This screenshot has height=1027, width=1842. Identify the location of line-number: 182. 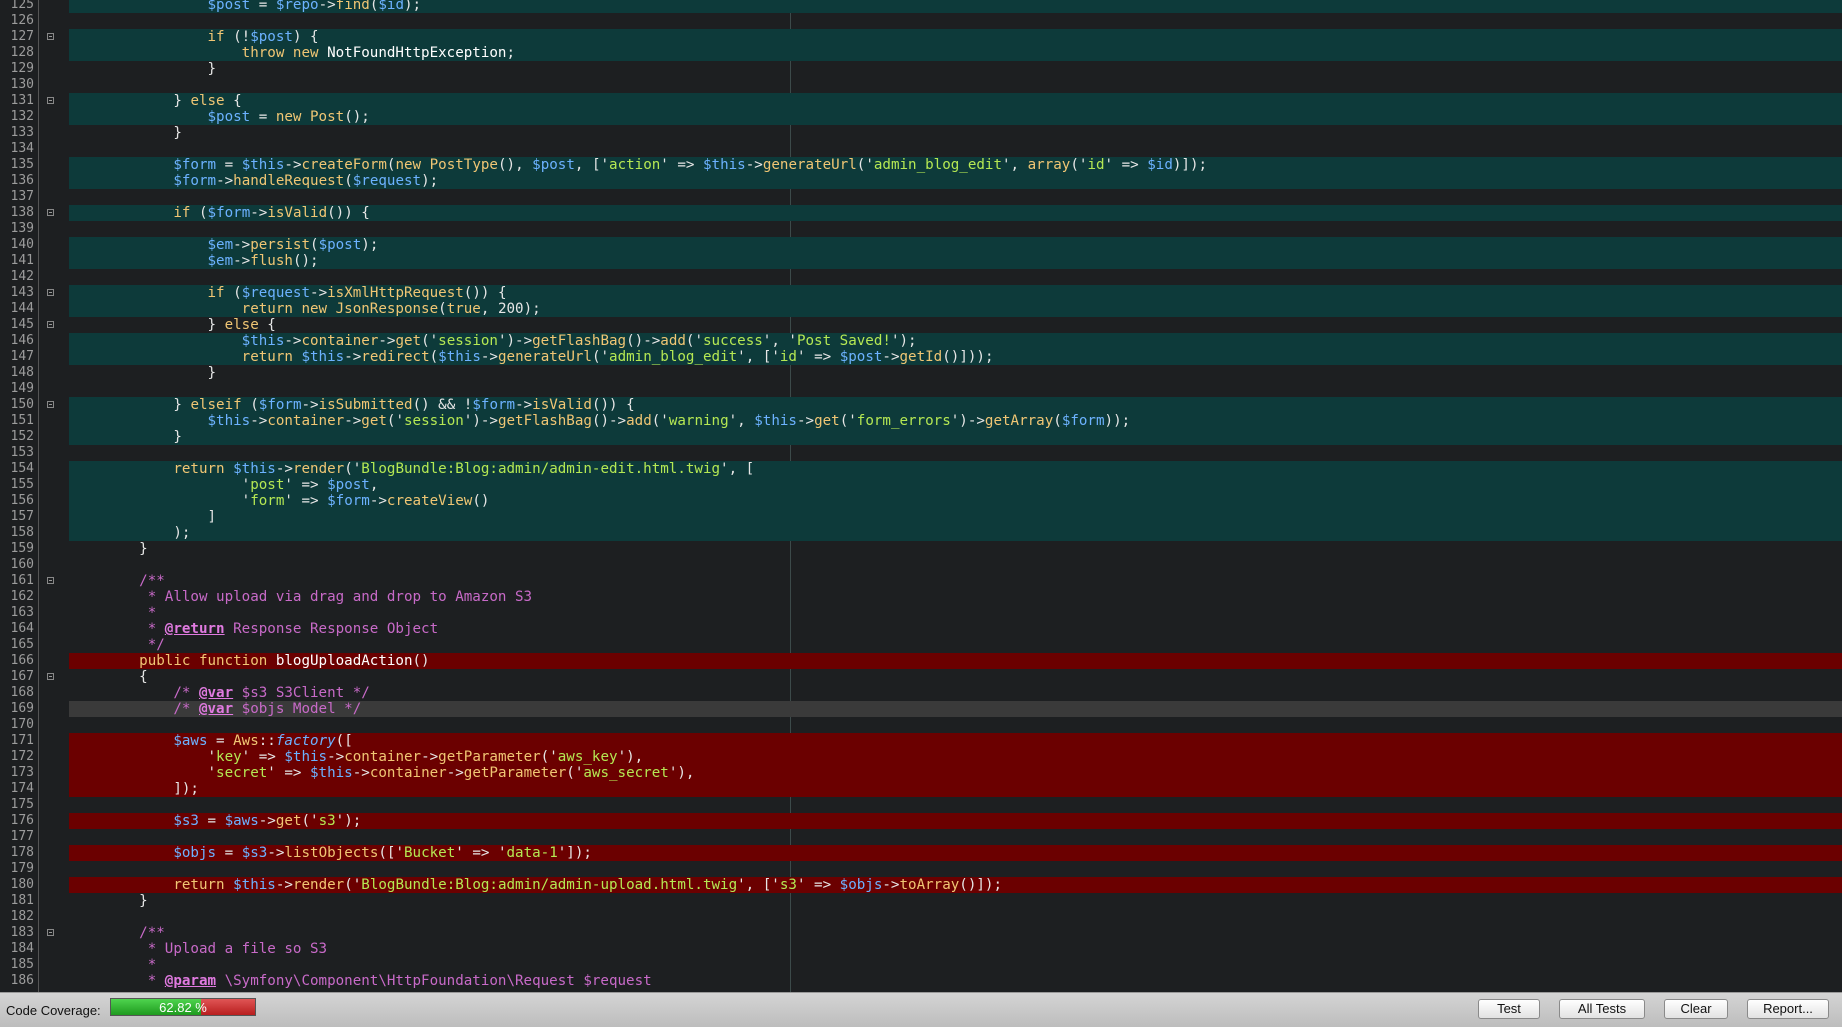
(22, 916).